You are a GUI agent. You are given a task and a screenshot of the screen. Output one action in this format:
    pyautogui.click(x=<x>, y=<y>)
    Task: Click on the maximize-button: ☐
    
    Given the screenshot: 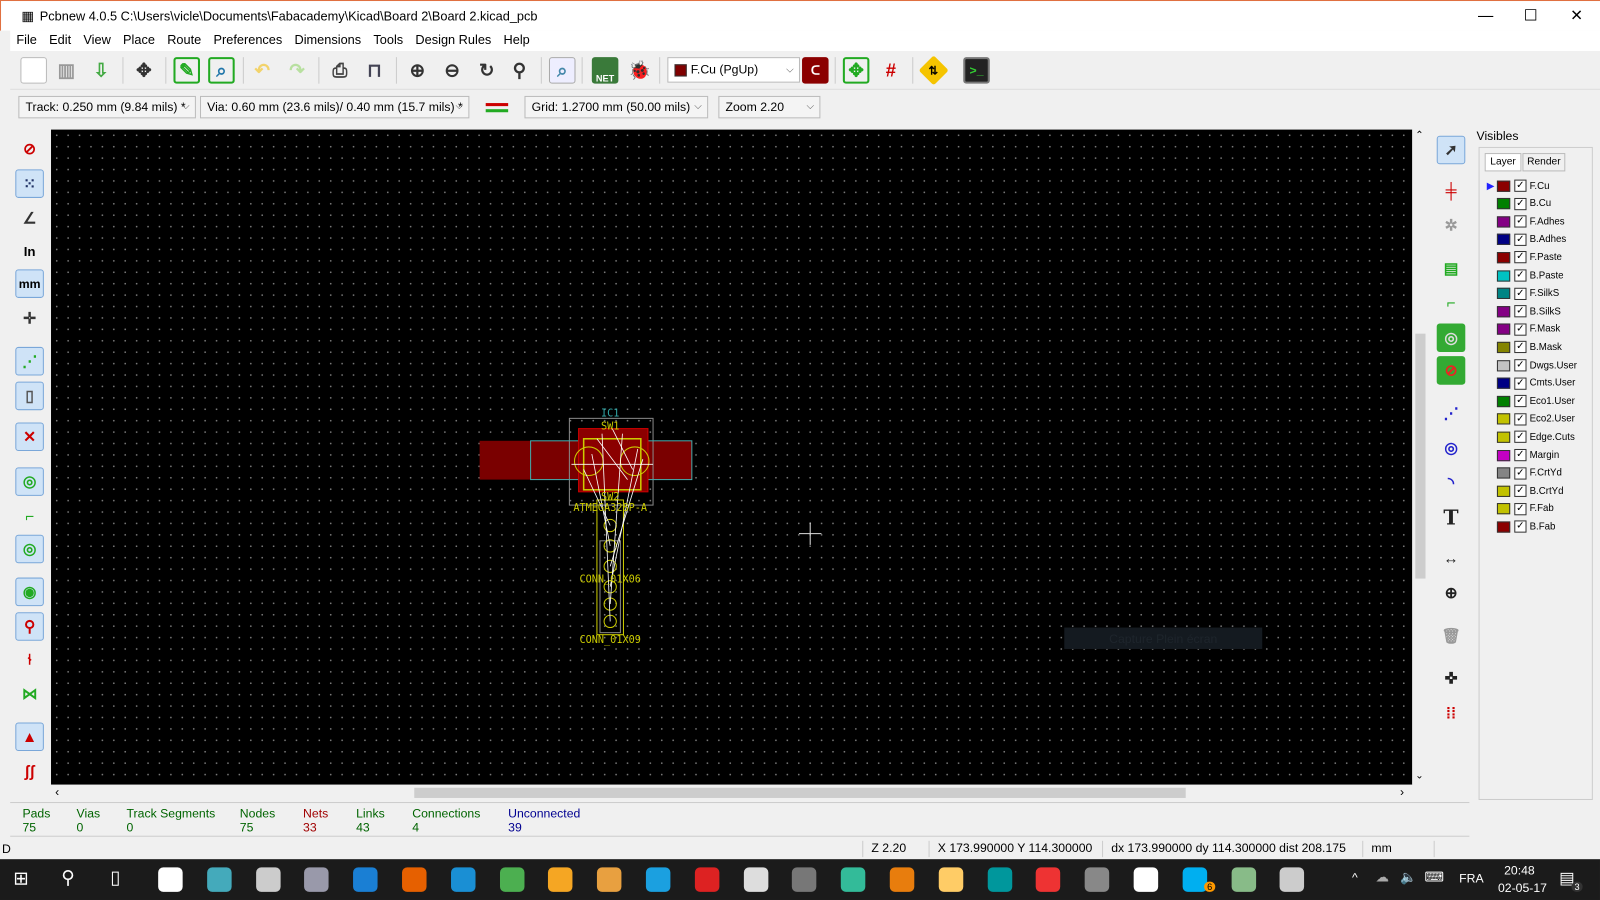 What is the action you would take?
    pyautogui.click(x=1530, y=16)
    